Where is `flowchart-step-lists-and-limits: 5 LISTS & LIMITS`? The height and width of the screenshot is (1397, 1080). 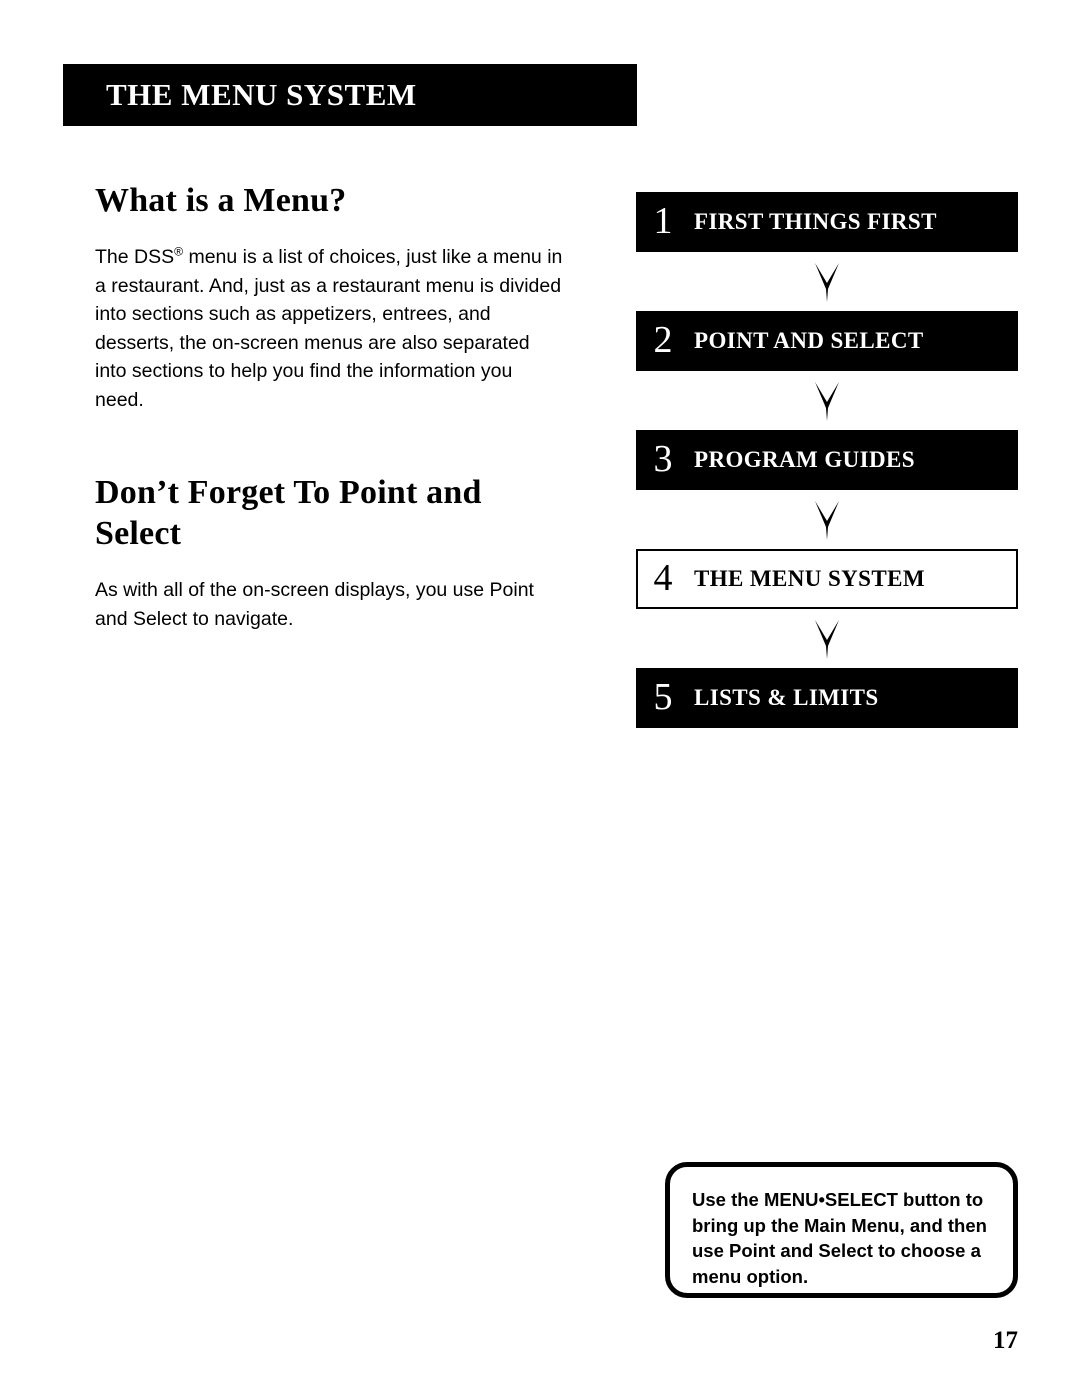 flowchart-step-lists-and-limits: 5 LISTS & LIMITS is located at coordinates (827, 698).